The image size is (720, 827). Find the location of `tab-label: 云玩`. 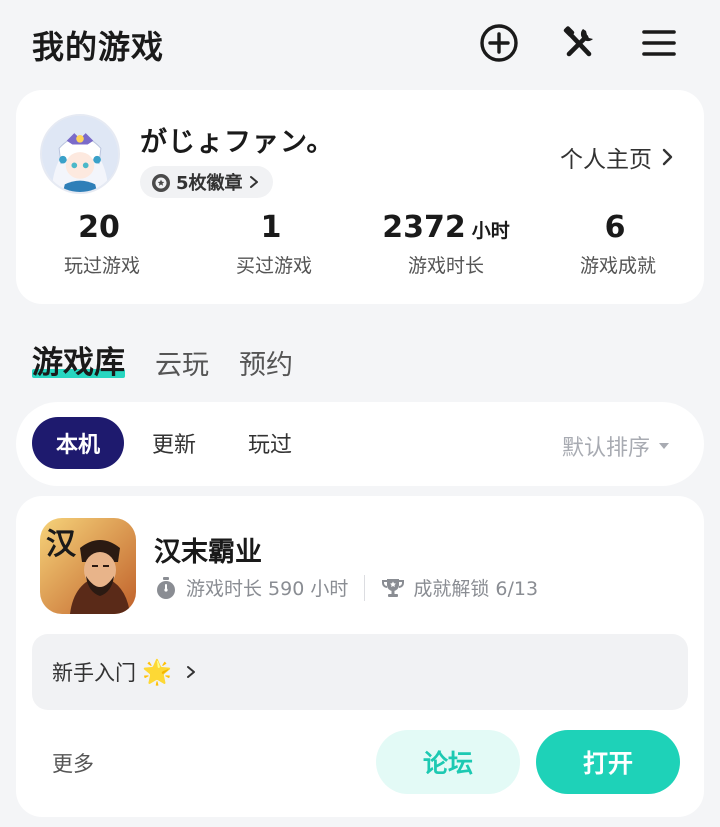

tab-label: 云玩 is located at coordinates (182, 365).